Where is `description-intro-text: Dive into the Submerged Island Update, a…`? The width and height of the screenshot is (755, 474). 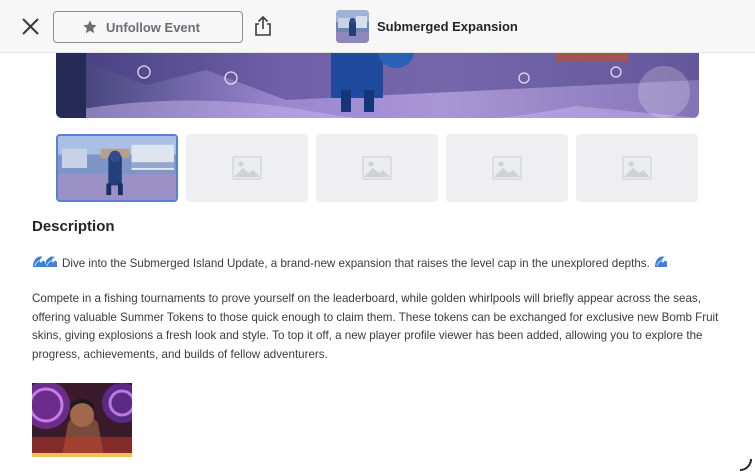
description-intro-text: Dive into the Submerged Island Update, a… is located at coordinates (356, 263).